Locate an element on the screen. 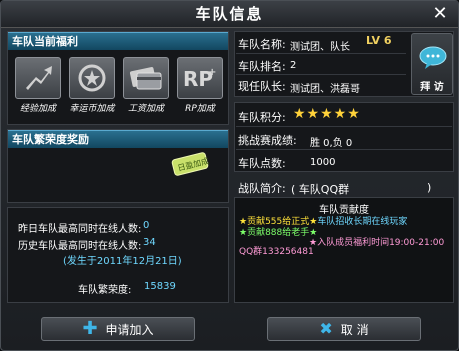 This screenshot has width=459, height=351. coin-icon is located at coordinates (92, 78).